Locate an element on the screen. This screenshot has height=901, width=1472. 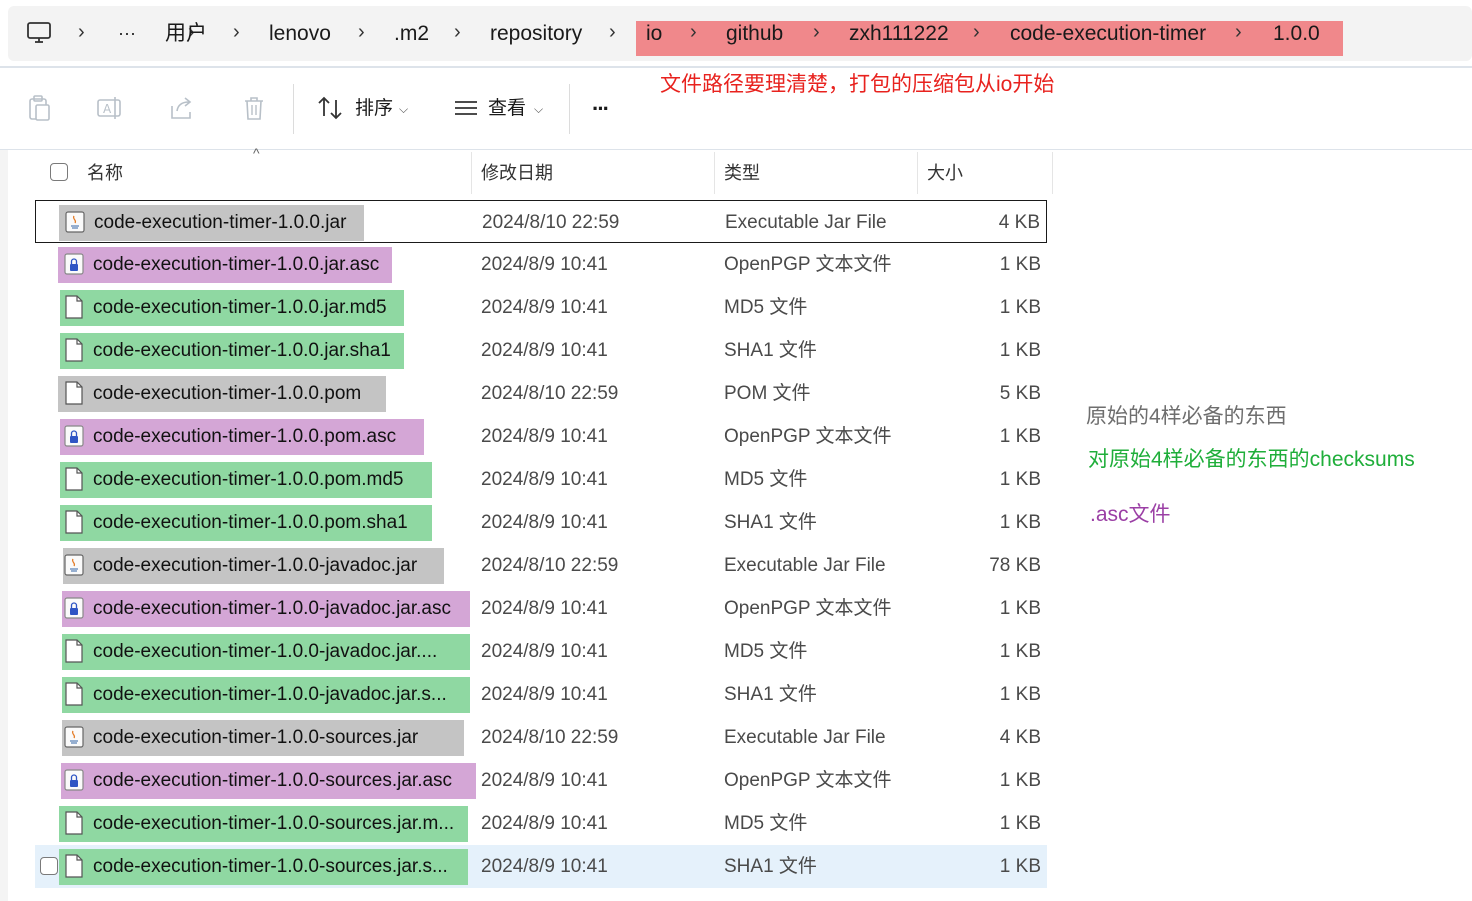
share-icon is located at coordinates (182, 108).